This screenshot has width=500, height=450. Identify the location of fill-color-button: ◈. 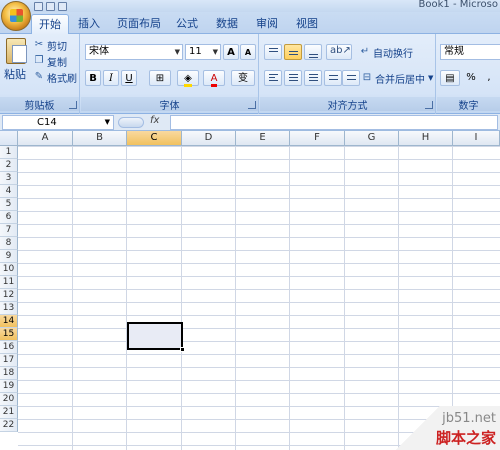
(188, 78).